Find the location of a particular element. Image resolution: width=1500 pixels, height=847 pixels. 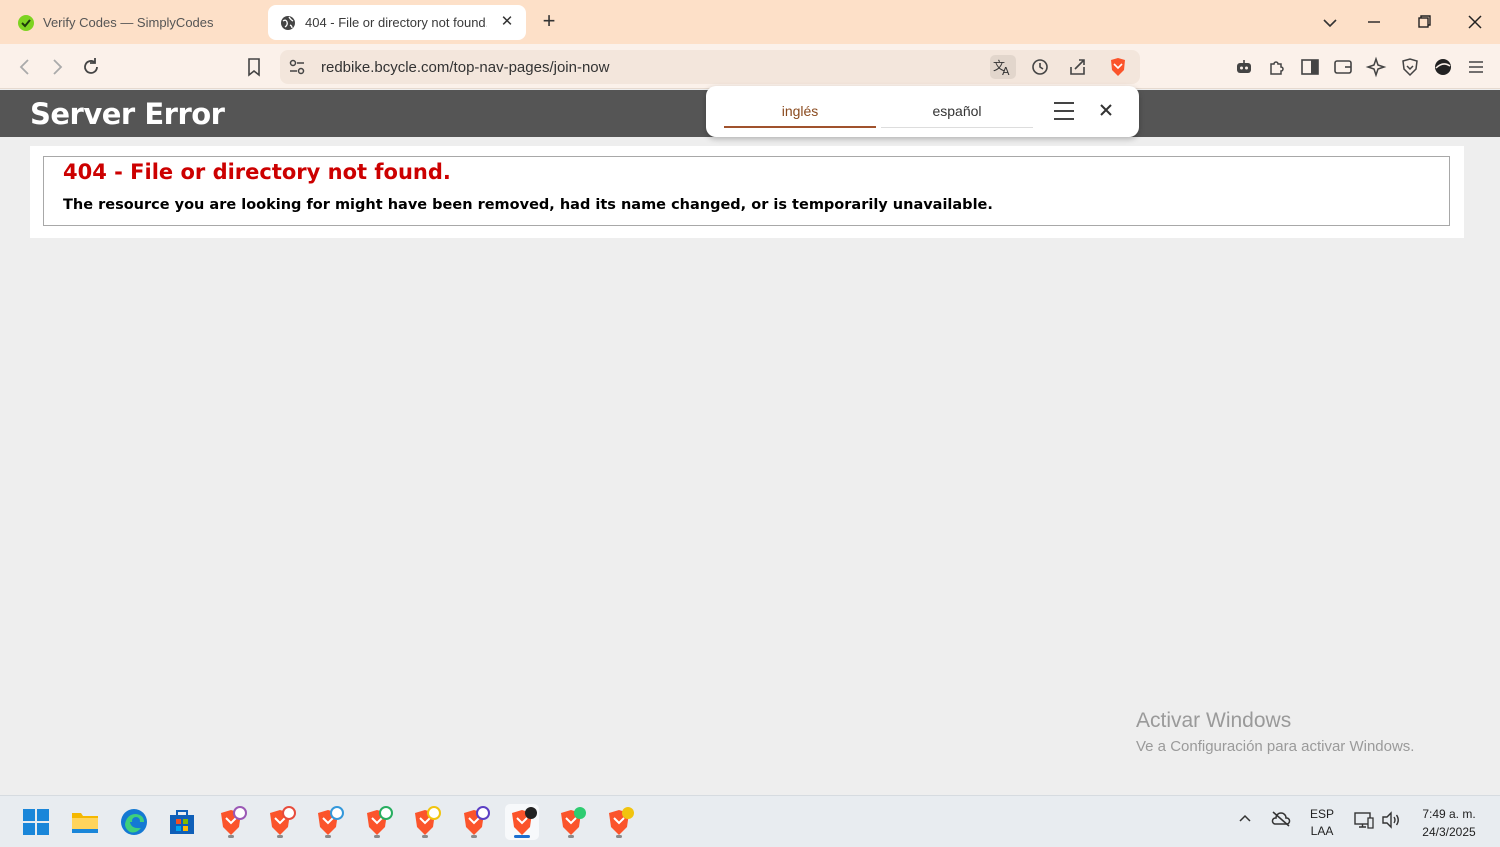

simplycodes-icon is located at coordinates (26, 22).